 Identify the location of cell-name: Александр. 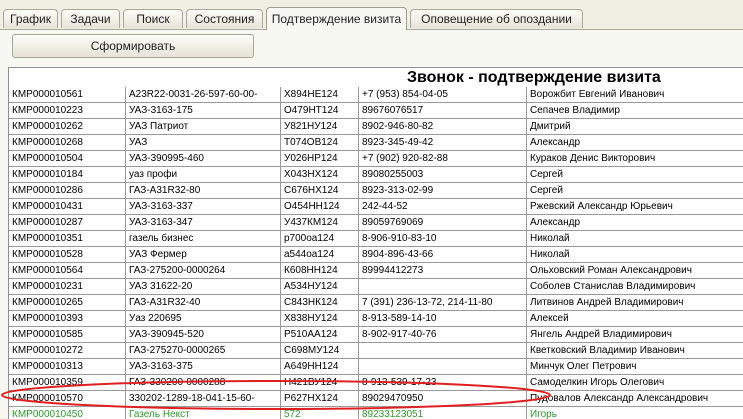
(635, 143).